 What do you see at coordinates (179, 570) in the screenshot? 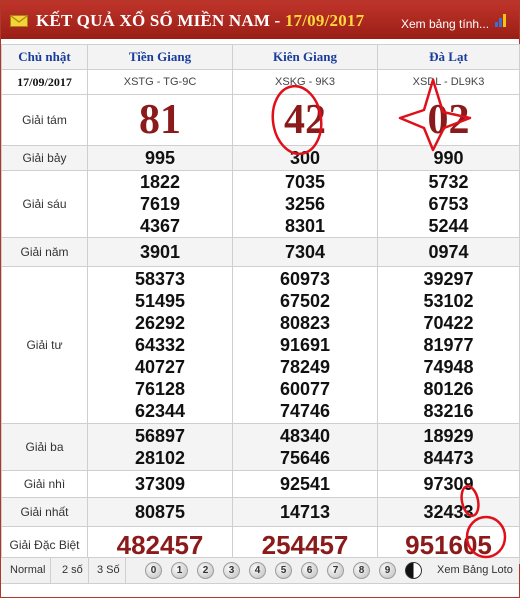
I see `digit-1-button: 1` at bounding box center [179, 570].